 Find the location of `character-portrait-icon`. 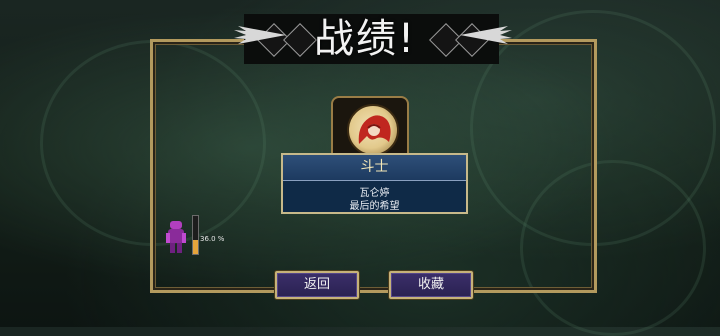

character-portrait-icon is located at coordinates (374, 129).